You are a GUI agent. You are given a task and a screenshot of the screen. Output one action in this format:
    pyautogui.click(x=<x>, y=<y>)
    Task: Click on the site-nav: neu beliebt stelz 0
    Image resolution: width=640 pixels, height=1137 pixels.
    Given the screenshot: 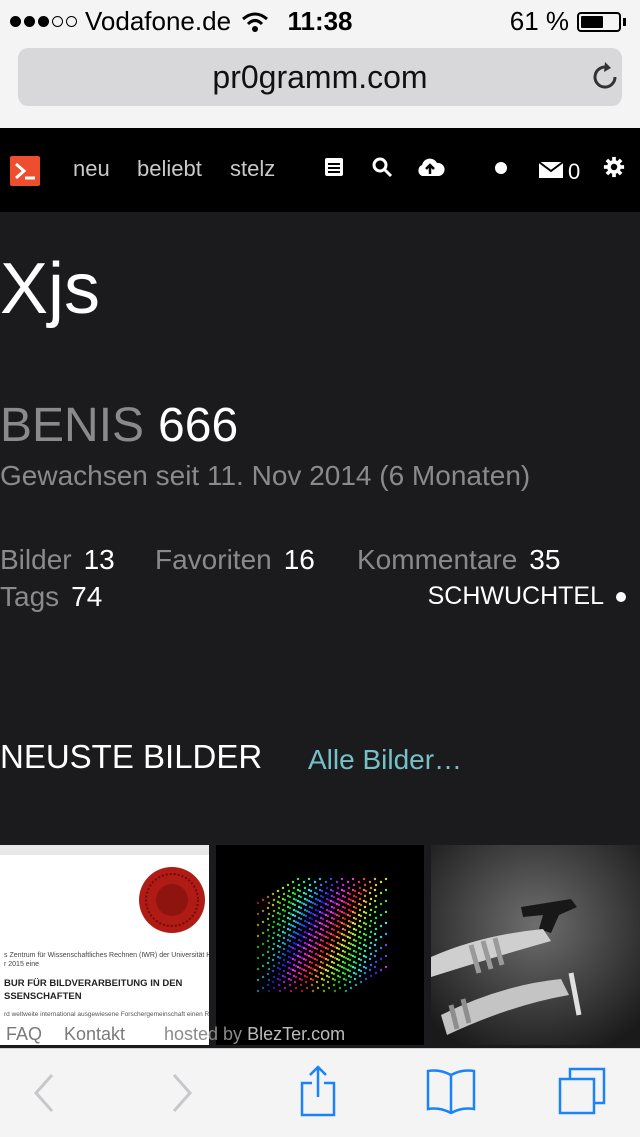 What is the action you would take?
    pyautogui.click(x=320, y=170)
    